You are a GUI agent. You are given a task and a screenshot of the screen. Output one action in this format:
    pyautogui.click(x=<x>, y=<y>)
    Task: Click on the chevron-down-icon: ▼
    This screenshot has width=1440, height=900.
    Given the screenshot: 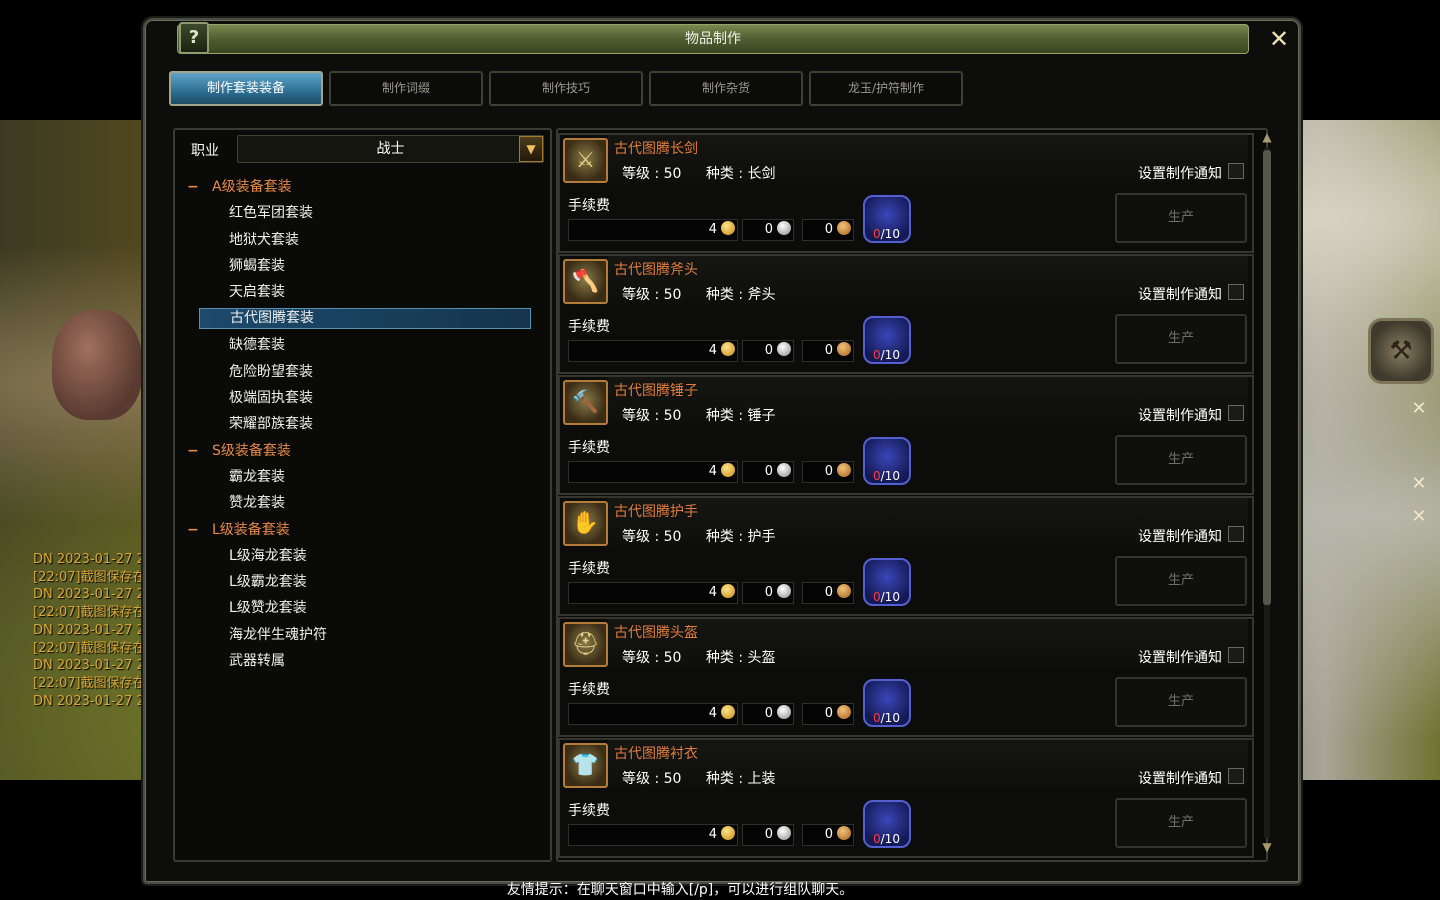 What is the action you would take?
    pyautogui.click(x=531, y=149)
    